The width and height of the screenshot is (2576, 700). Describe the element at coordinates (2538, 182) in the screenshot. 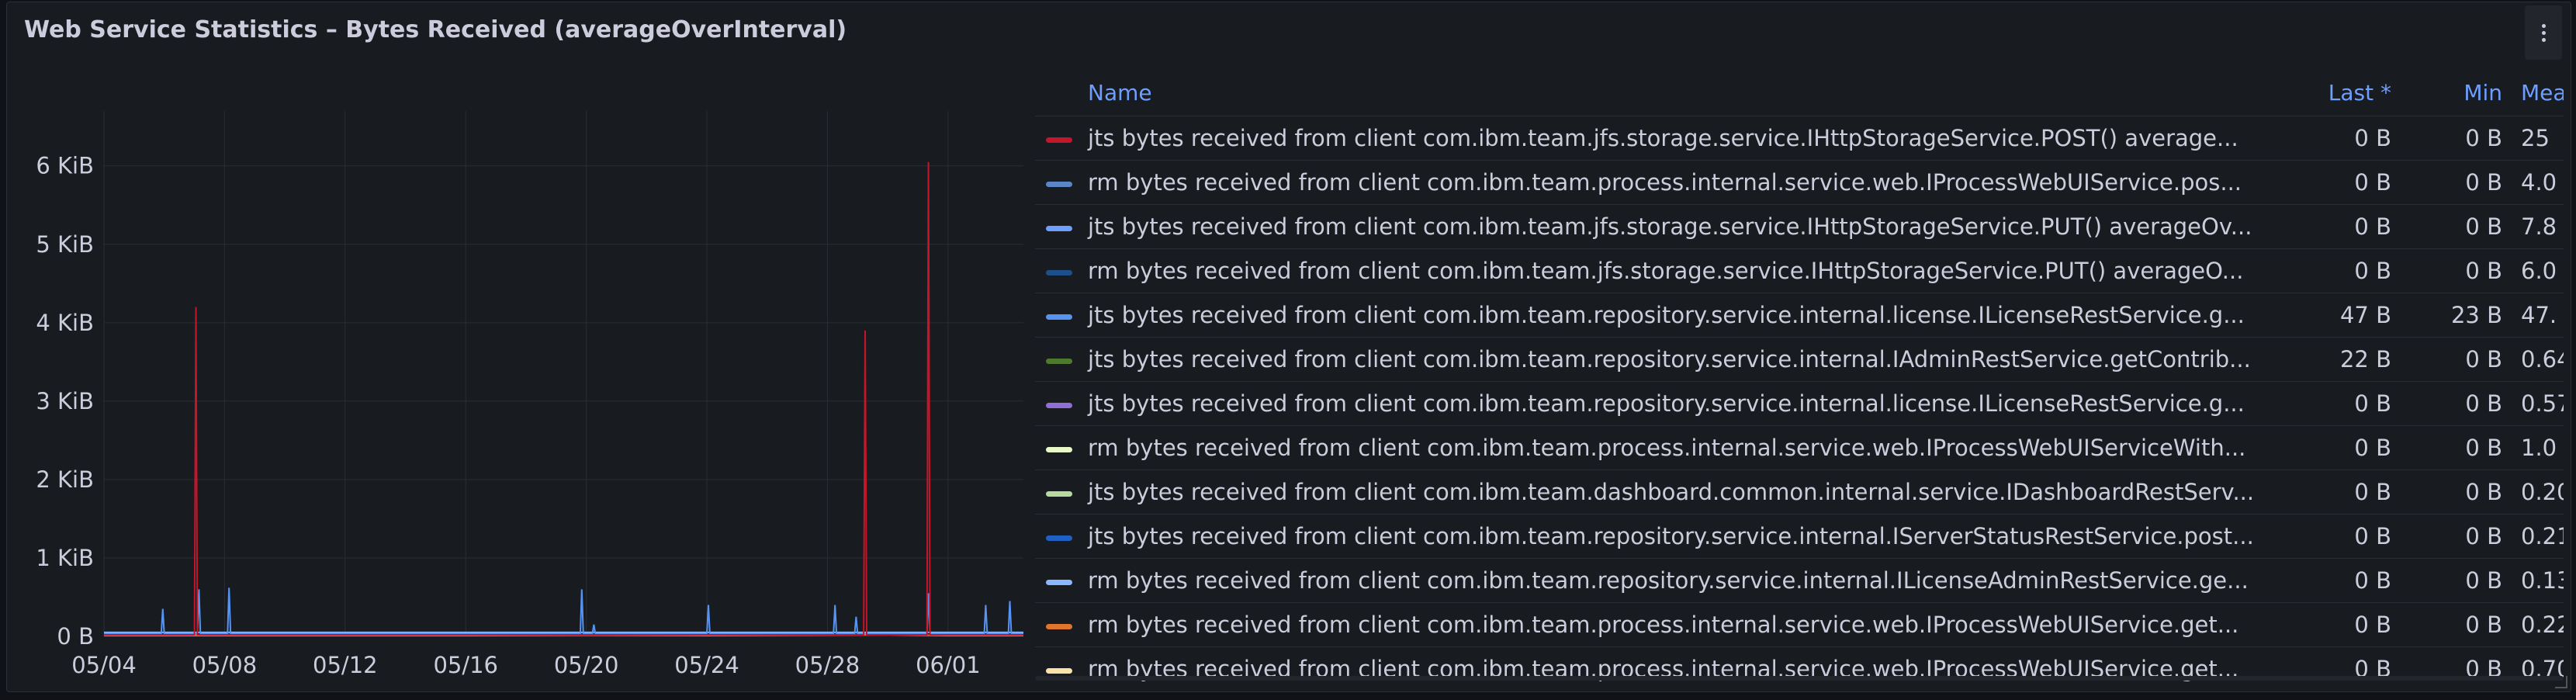

I see `legend-mean-value: 4.0` at that location.